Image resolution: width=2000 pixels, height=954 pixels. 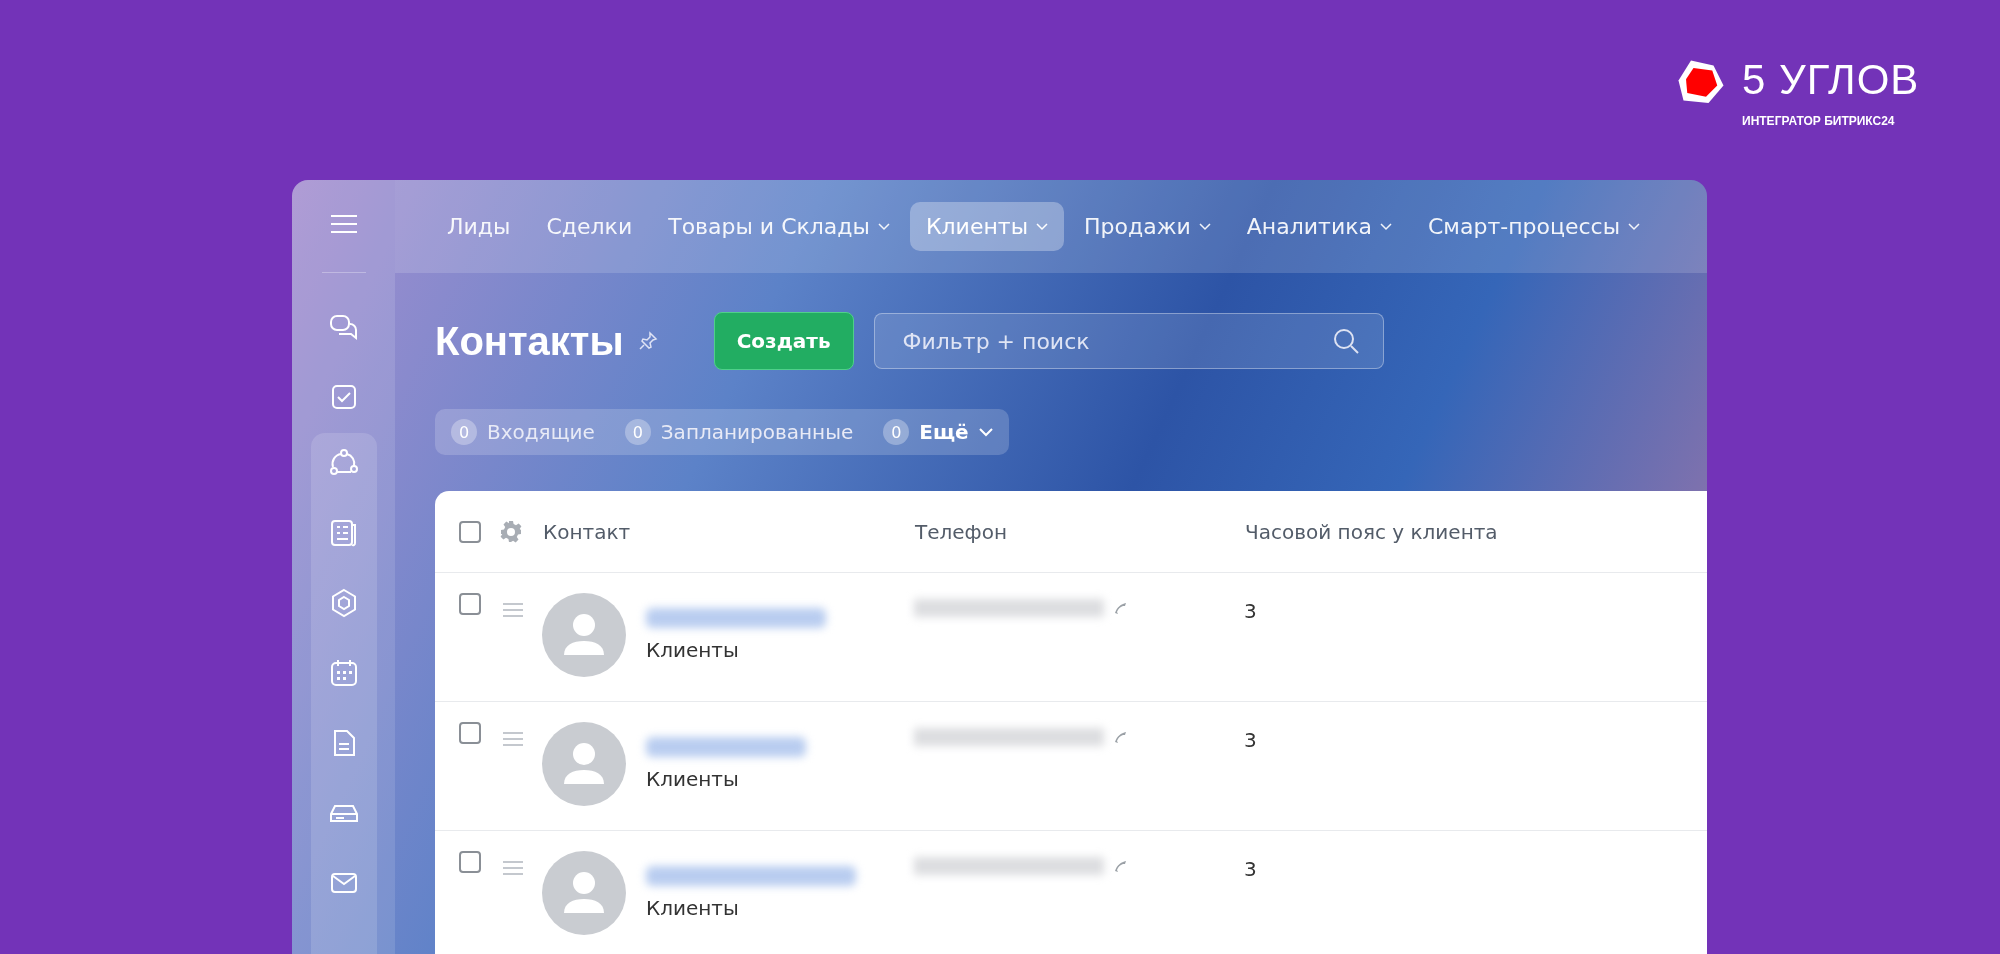 I want to click on nav-tab: Клиенты, so click(x=987, y=226).